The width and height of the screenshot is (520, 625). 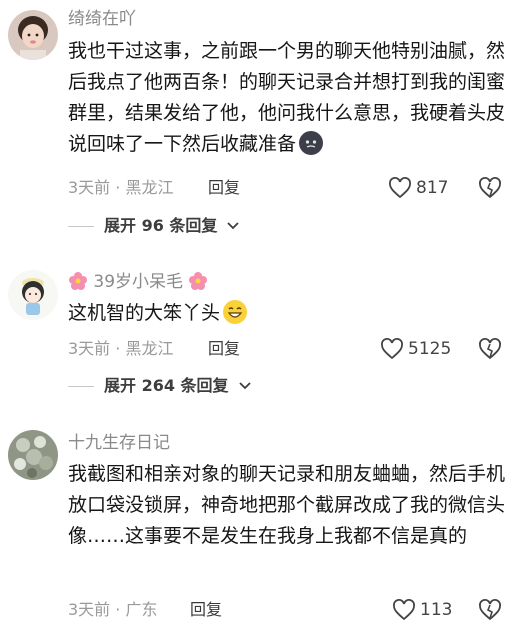 I want to click on like-button: 113, so click(x=422, y=610).